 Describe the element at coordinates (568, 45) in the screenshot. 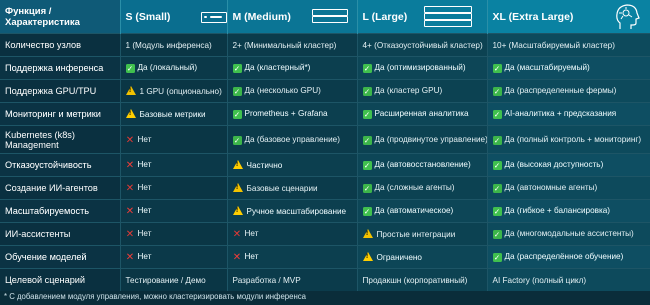

I see `cell-xl: 10+ (Масштабируемый кластер)` at that location.